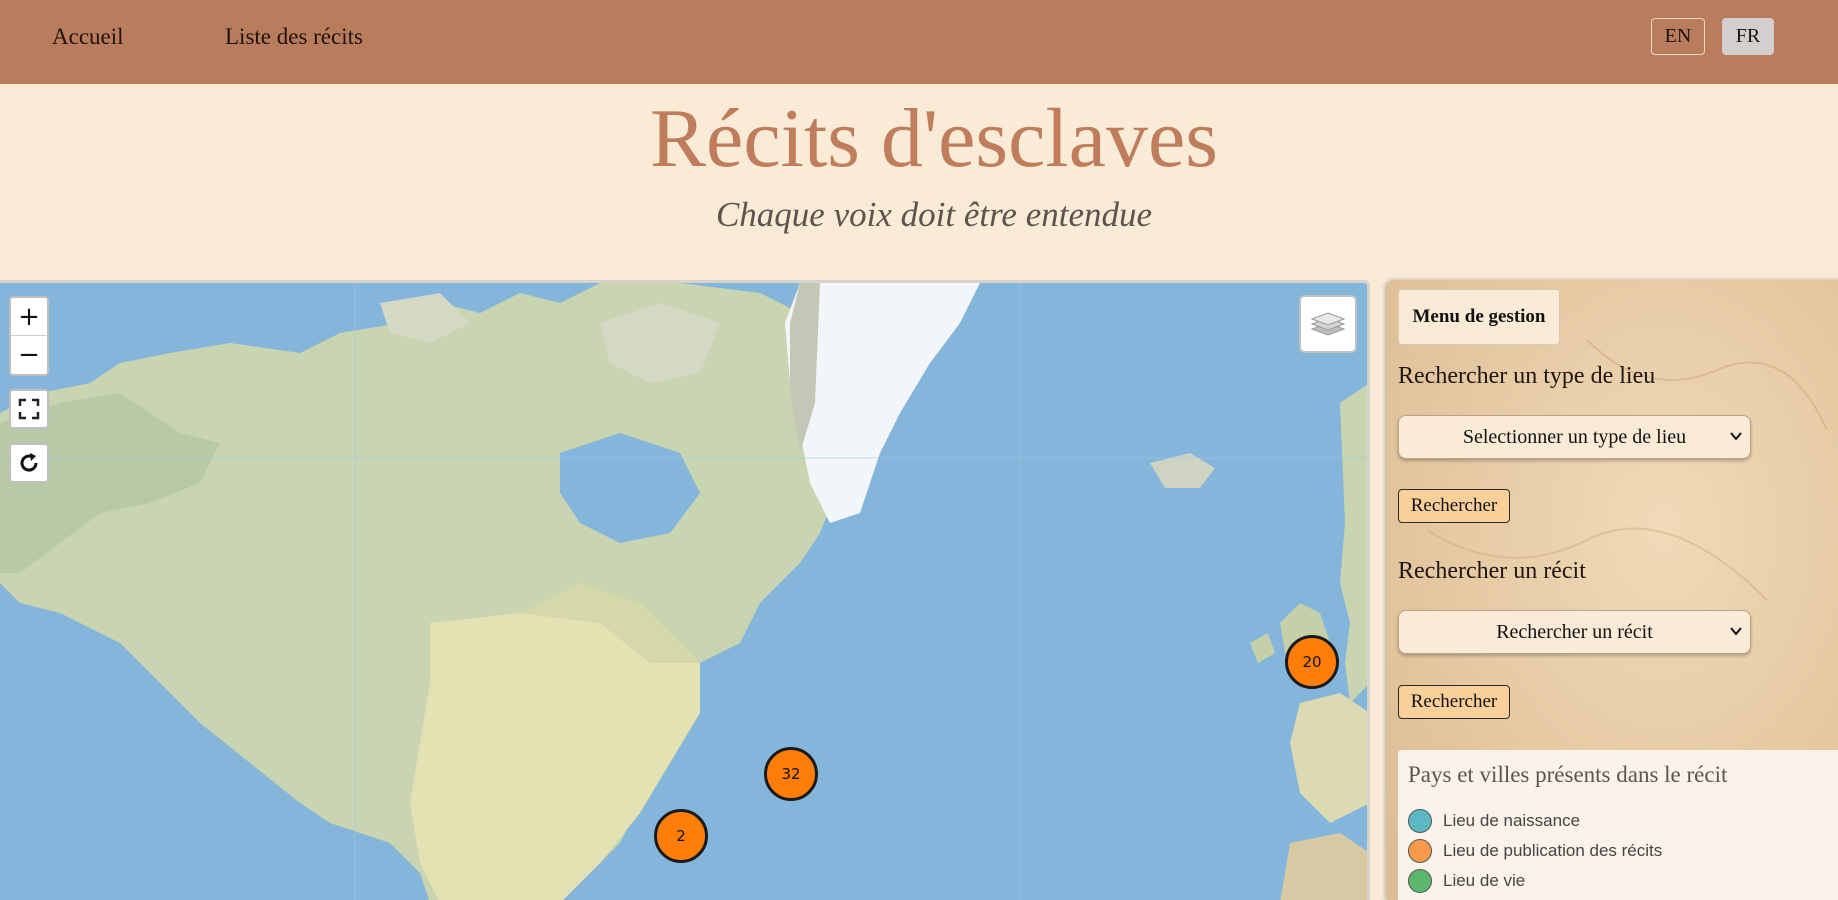 The image size is (1838, 900). Describe the element at coordinates (1454, 506) in the screenshot. I see `place-type-search-button: Rechercher` at that location.